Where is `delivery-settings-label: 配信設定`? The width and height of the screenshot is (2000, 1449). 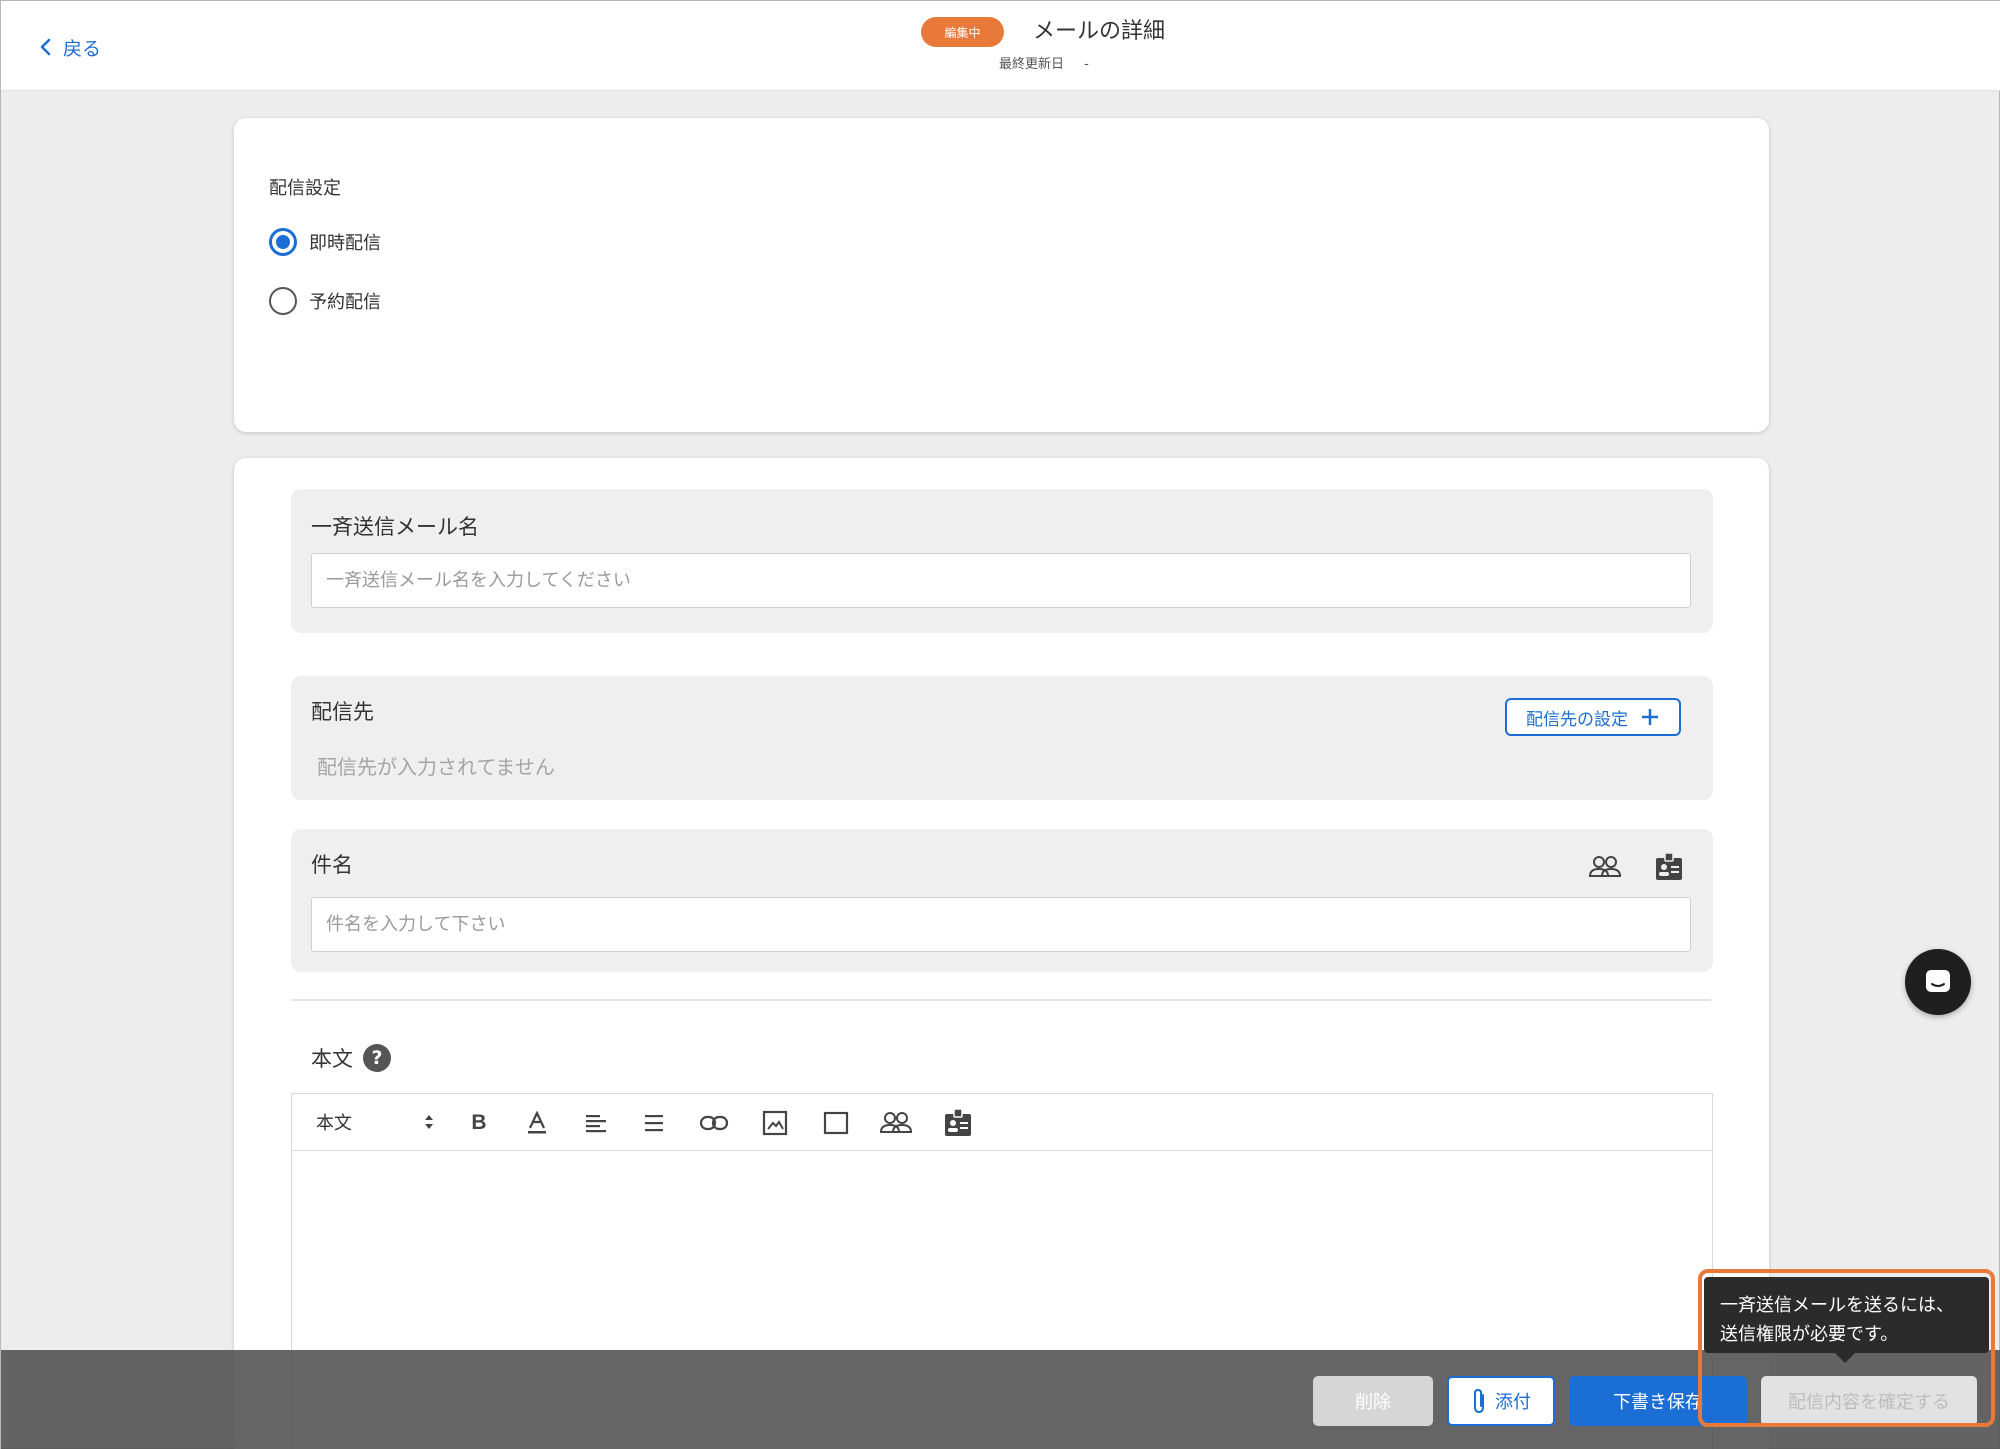 delivery-settings-label: 配信設定 is located at coordinates (305, 188).